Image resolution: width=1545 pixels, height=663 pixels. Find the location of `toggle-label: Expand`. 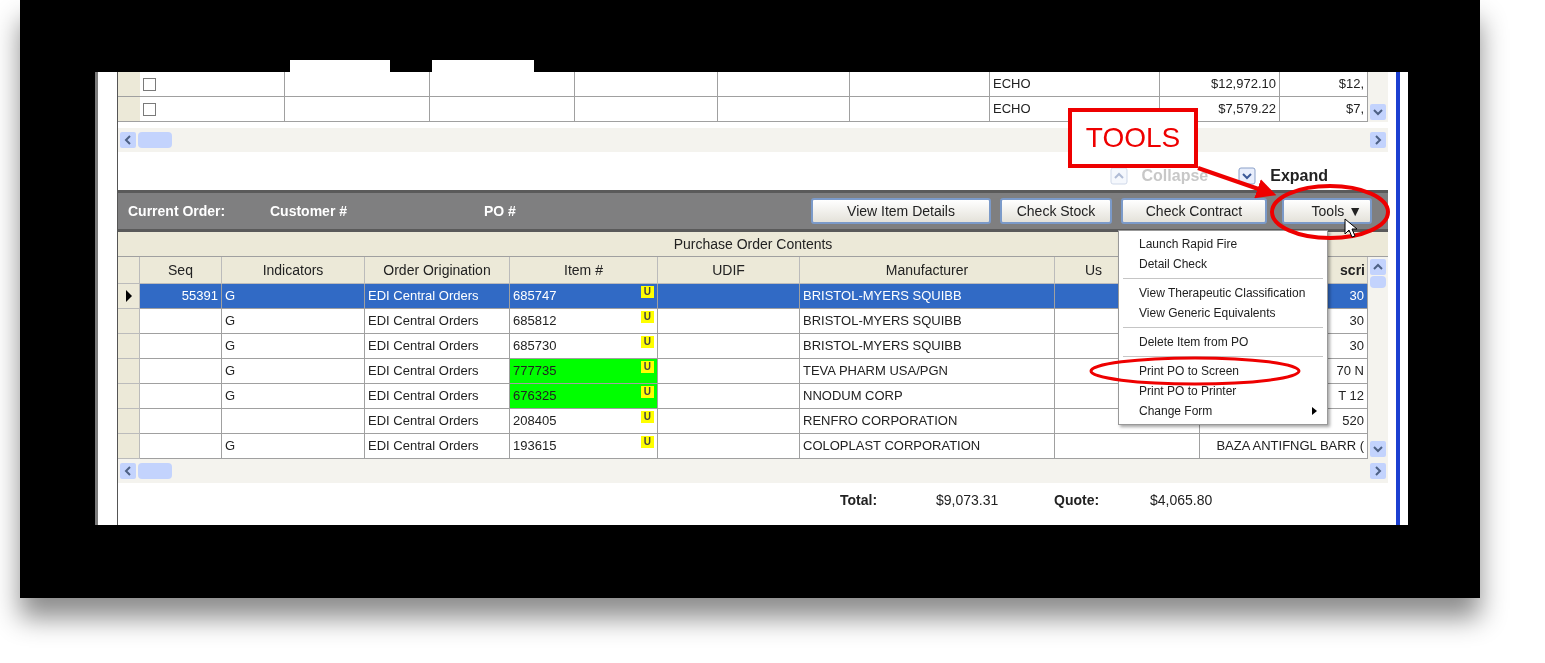

toggle-label: Expand is located at coordinates (1299, 176).